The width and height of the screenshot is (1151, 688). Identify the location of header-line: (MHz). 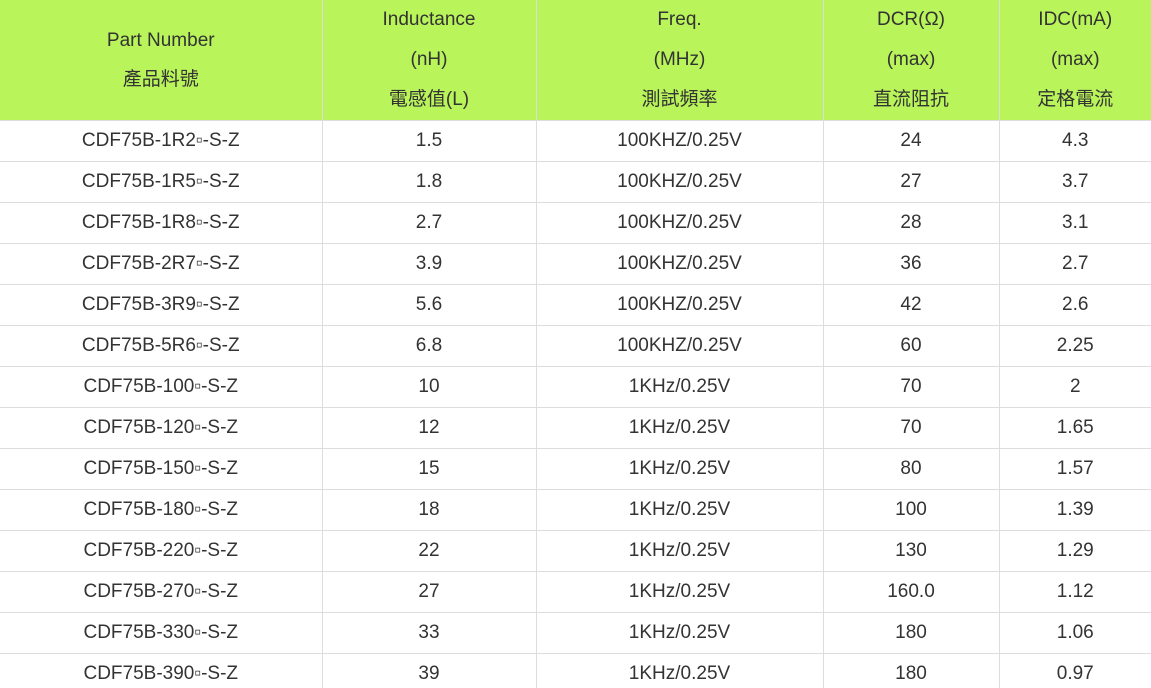
(679, 59).